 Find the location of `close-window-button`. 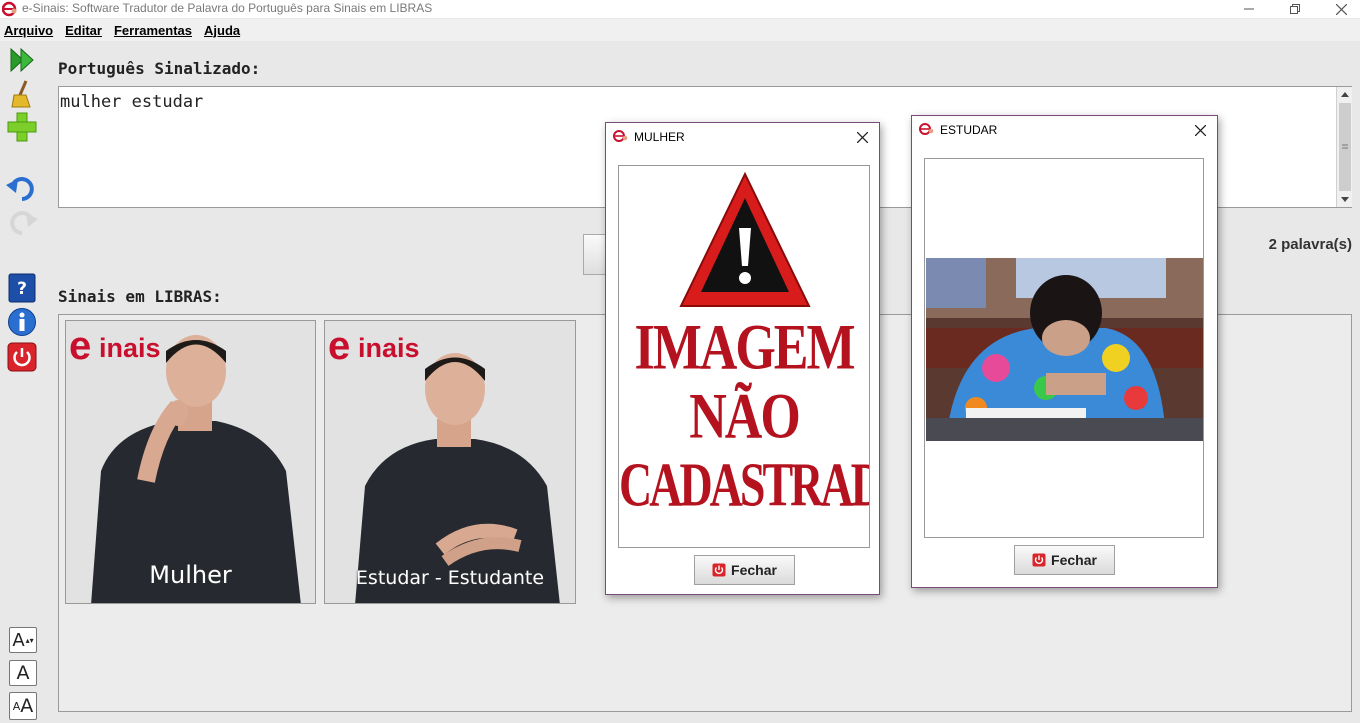

close-window-button is located at coordinates (1339, 9).